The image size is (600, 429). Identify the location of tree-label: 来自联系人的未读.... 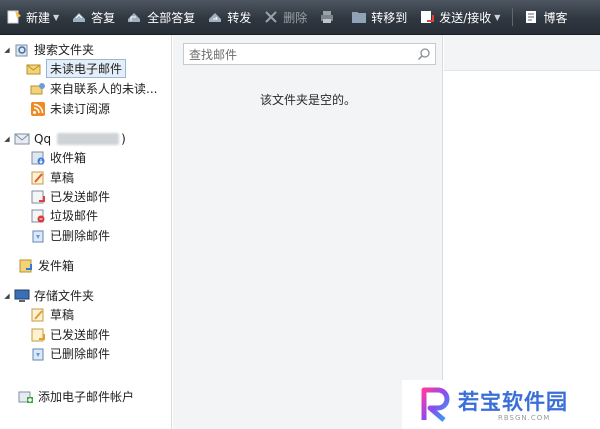
(104, 89).